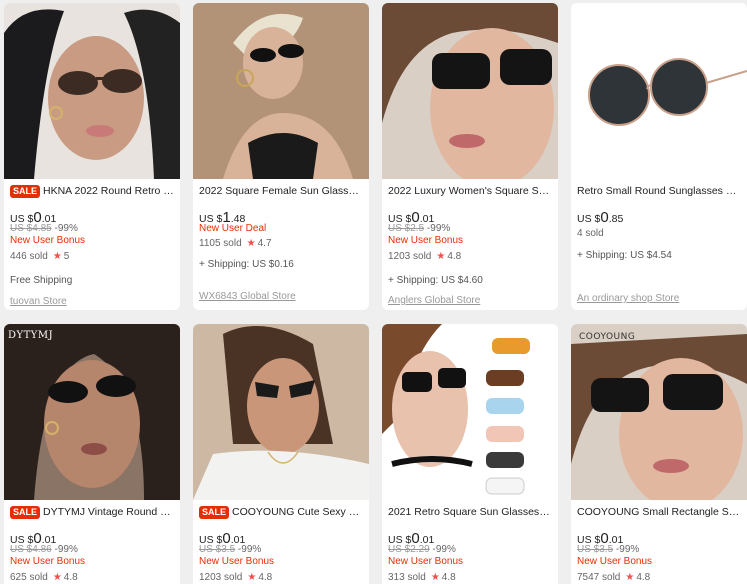  What do you see at coordinates (659, 217) in the screenshot?
I see `product-price: US $0.85` at bounding box center [659, 217].